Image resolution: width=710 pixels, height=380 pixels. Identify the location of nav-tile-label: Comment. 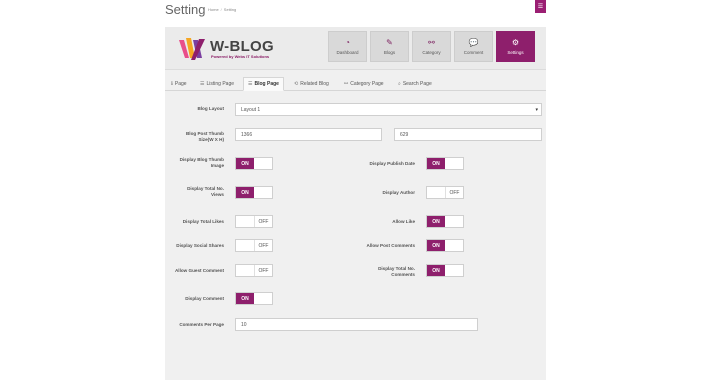
(473, 52).